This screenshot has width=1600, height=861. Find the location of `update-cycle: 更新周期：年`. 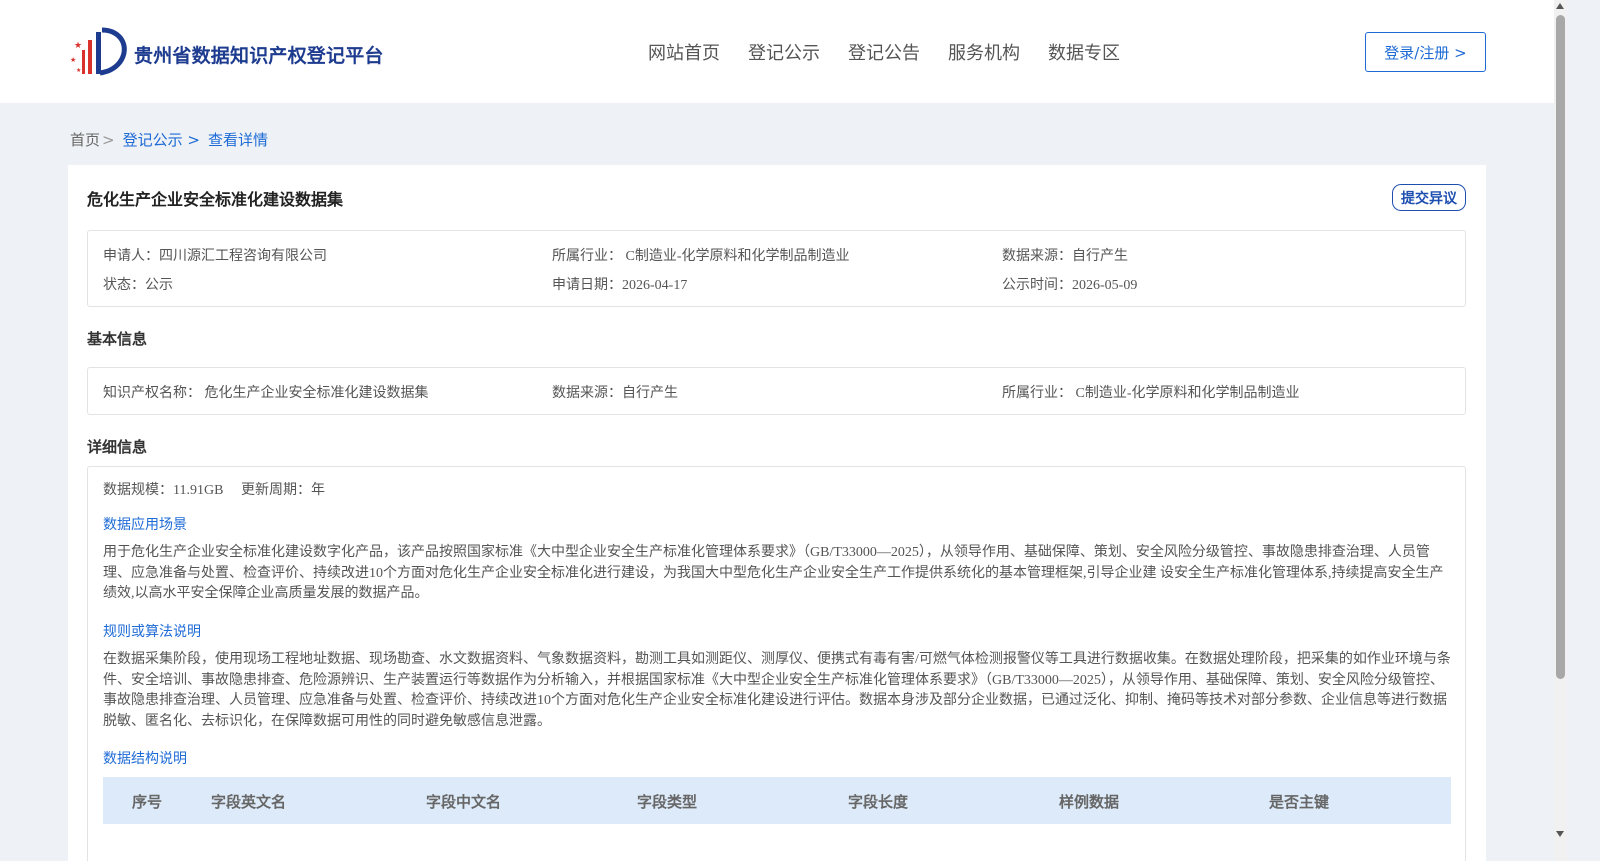

update-cycle: 更新周期：年 is located at coordinates (283, 490).